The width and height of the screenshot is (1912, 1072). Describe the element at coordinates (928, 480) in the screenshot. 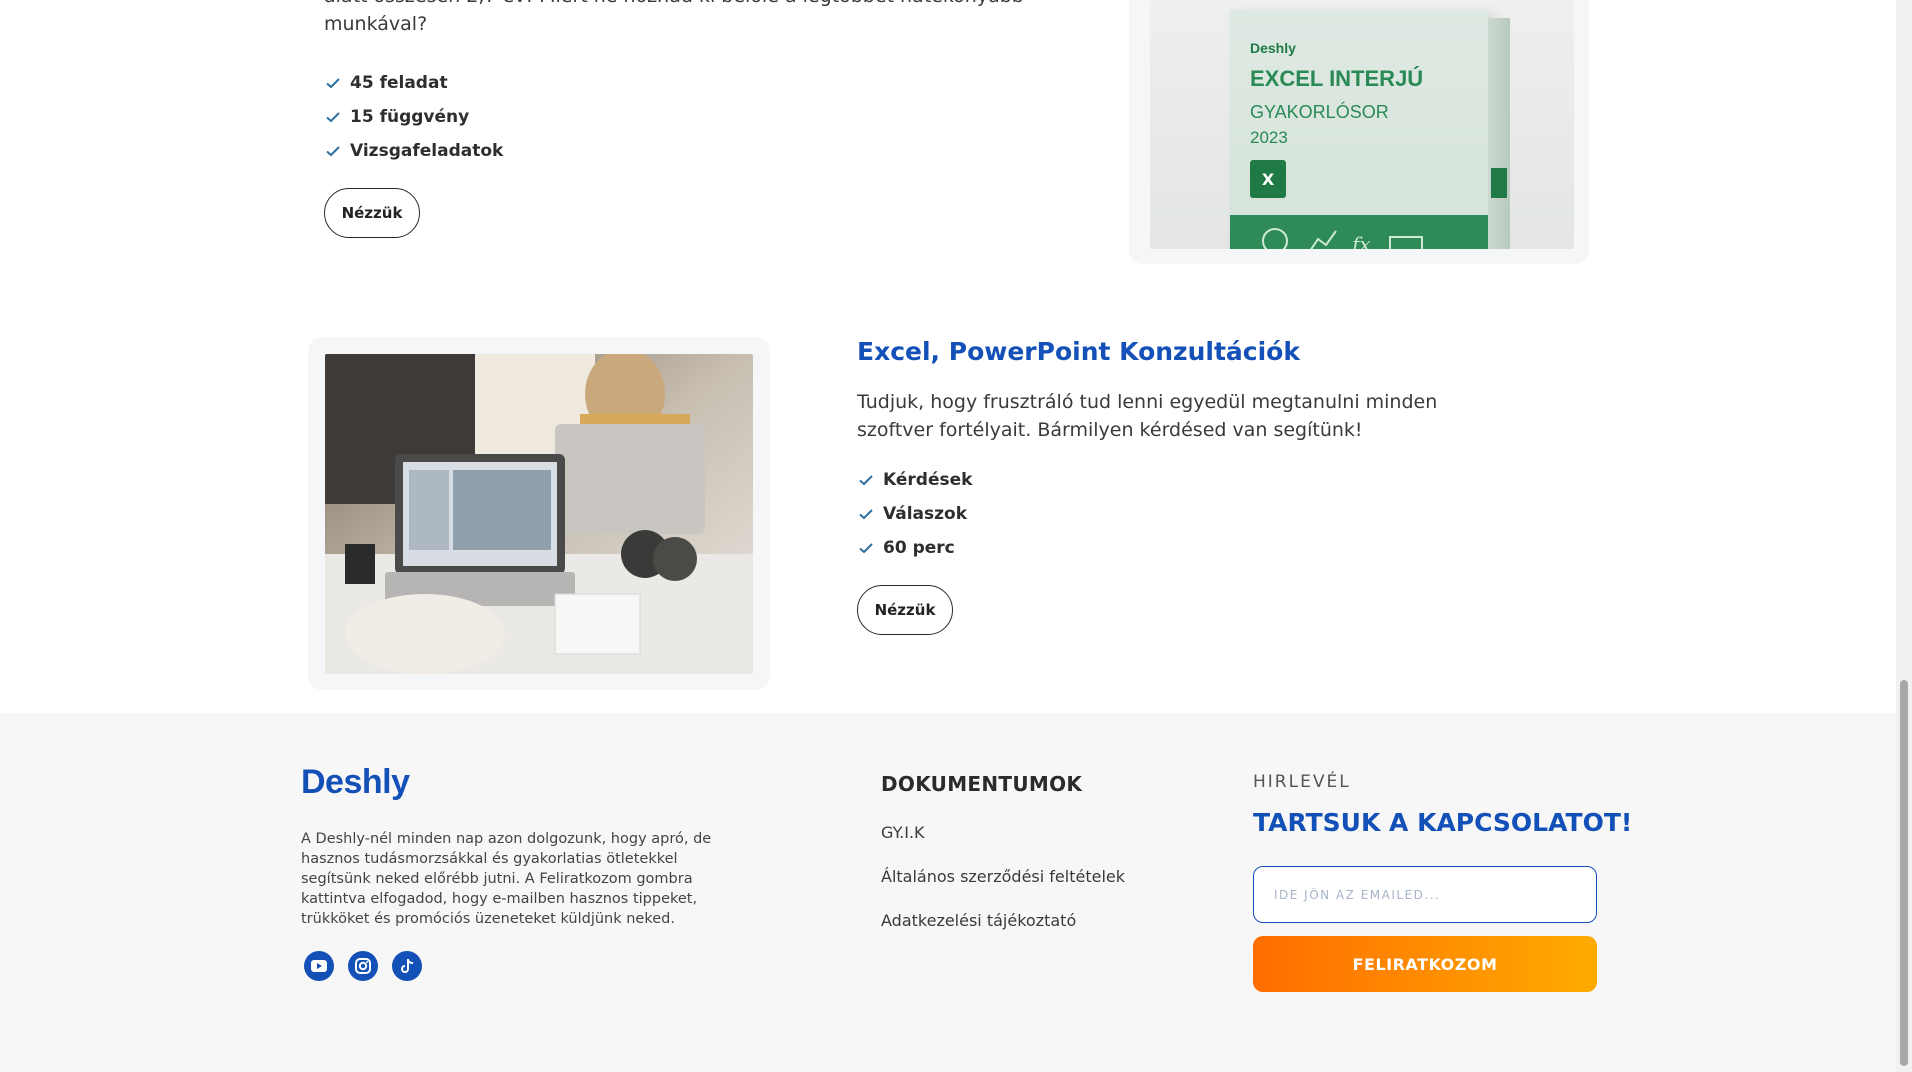

I see `feature-label: Kérdések` at that location.